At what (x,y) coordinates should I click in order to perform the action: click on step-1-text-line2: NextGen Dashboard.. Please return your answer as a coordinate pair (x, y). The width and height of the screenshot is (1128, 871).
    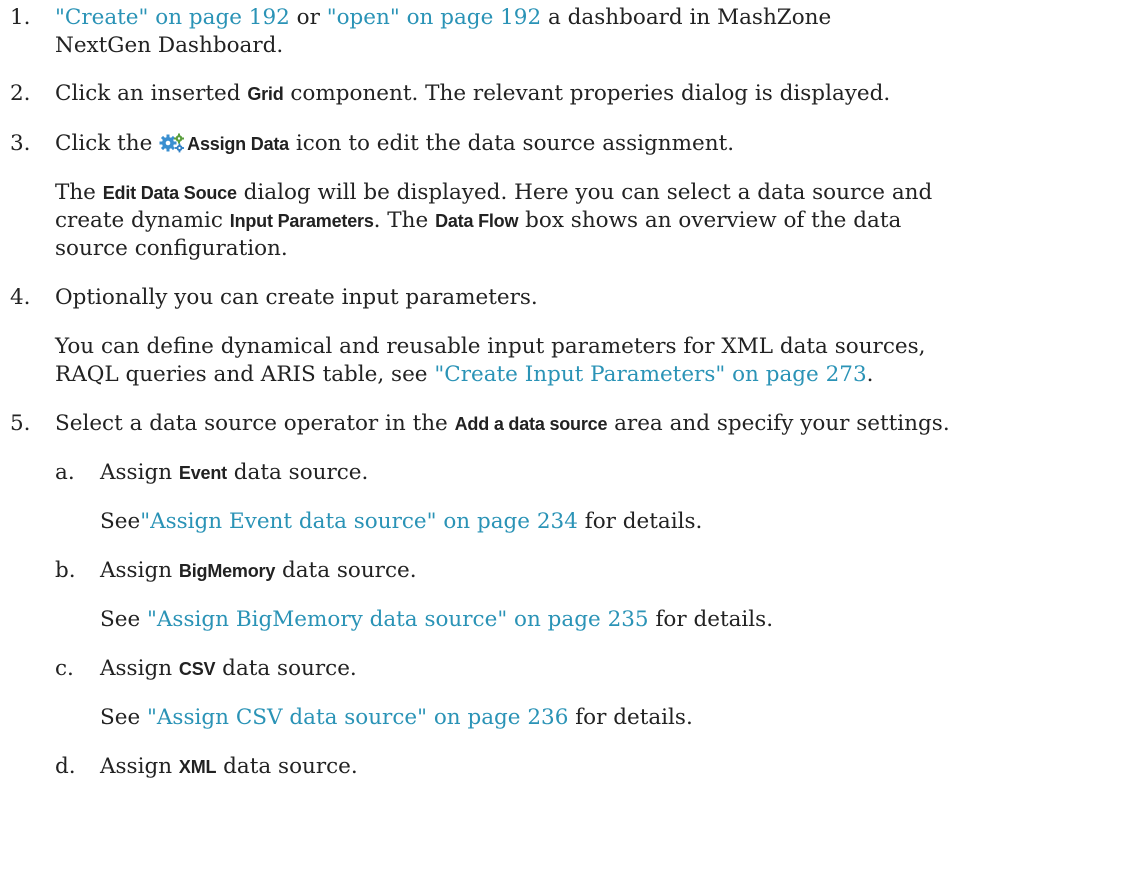
    Looking at the image, I should click on (169, 45).